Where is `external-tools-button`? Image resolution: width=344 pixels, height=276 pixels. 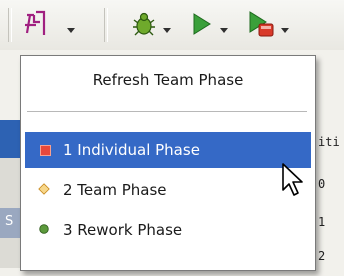
external-tools-button is located at coordinates (272, 25).